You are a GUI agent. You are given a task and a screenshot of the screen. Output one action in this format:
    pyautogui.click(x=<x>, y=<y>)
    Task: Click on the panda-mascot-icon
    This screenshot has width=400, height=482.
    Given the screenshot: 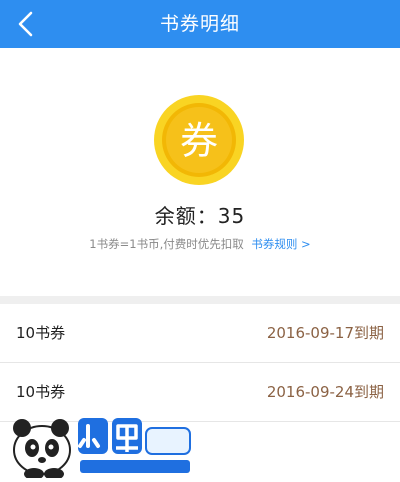 What is the action you would take?
    pyautogui.click(x=42, y=449)
    